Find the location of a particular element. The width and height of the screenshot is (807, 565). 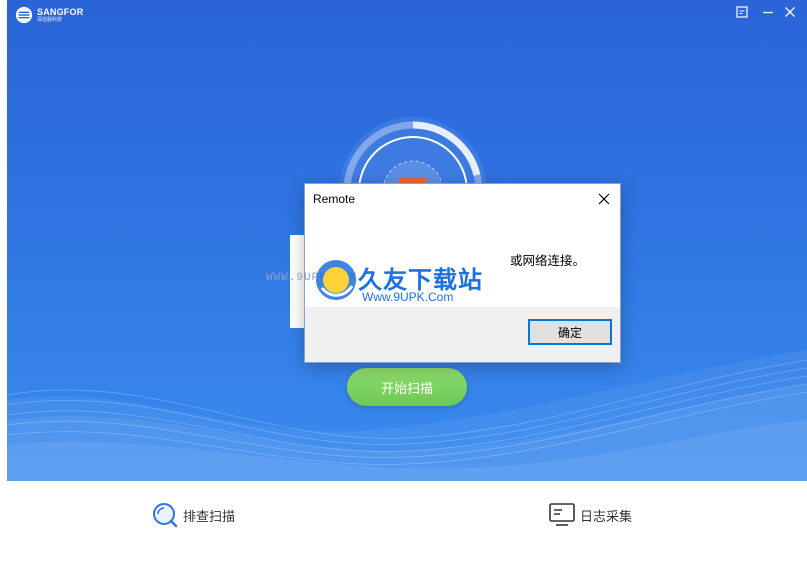

logo-title: SANGFOR is located at coordinates (60, 11).